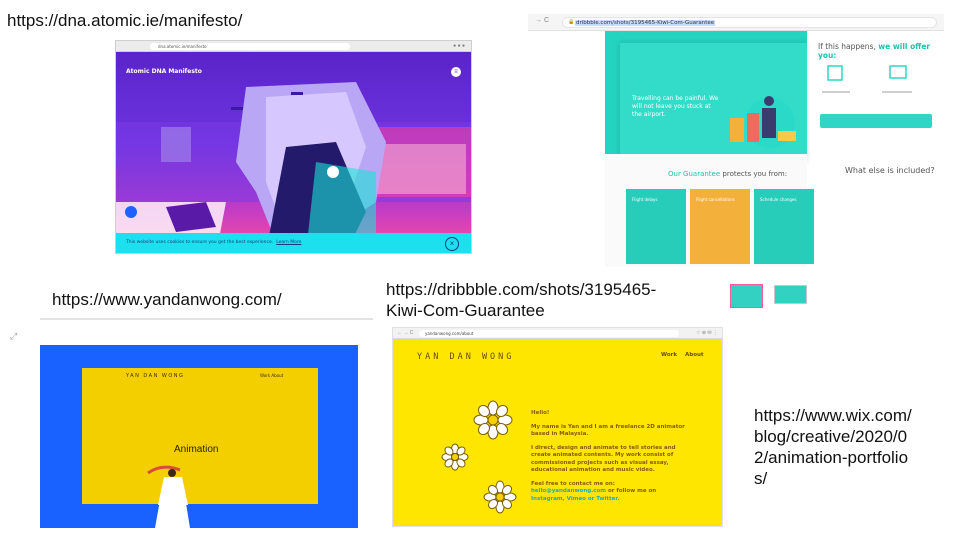 Image resolution: width=960 pixels, height=540 pixels. What do you see at coordinates (763, 122) in the screenshot?
I see `traveller-illustration` at bounding box center [763, 122].